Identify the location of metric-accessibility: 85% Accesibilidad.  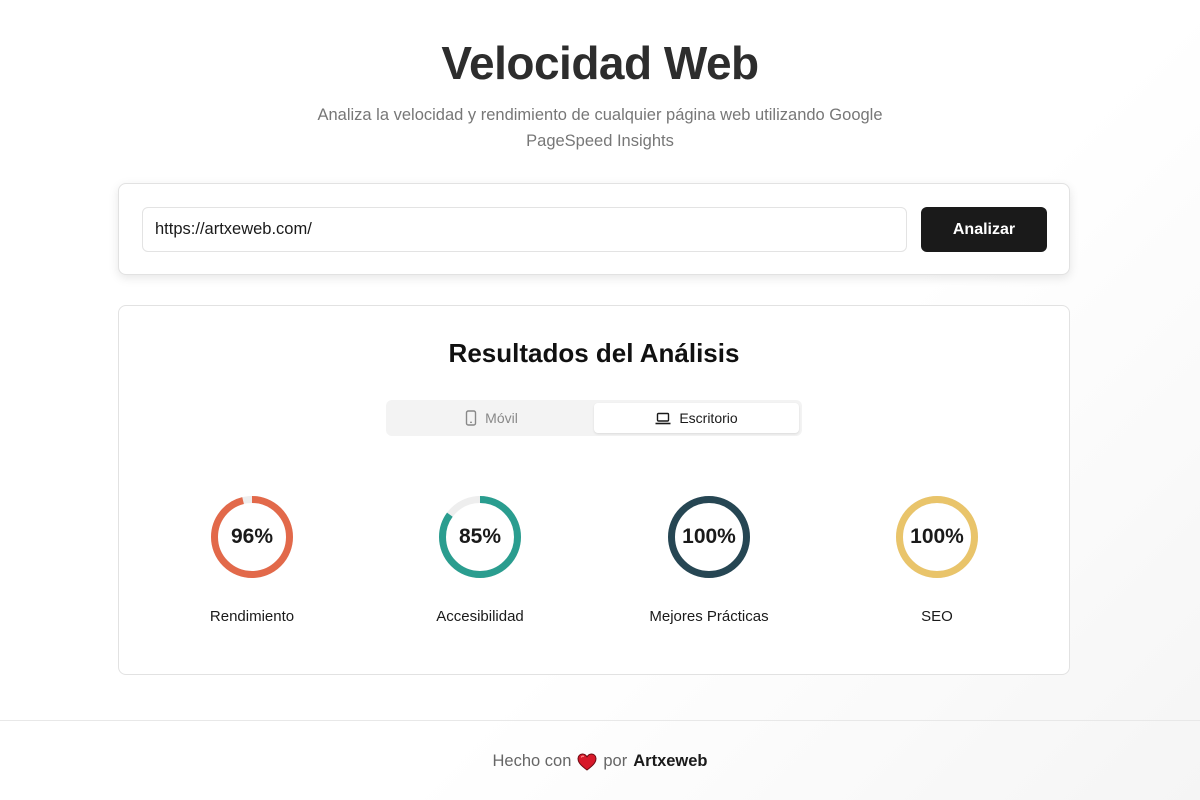
(480, 559).